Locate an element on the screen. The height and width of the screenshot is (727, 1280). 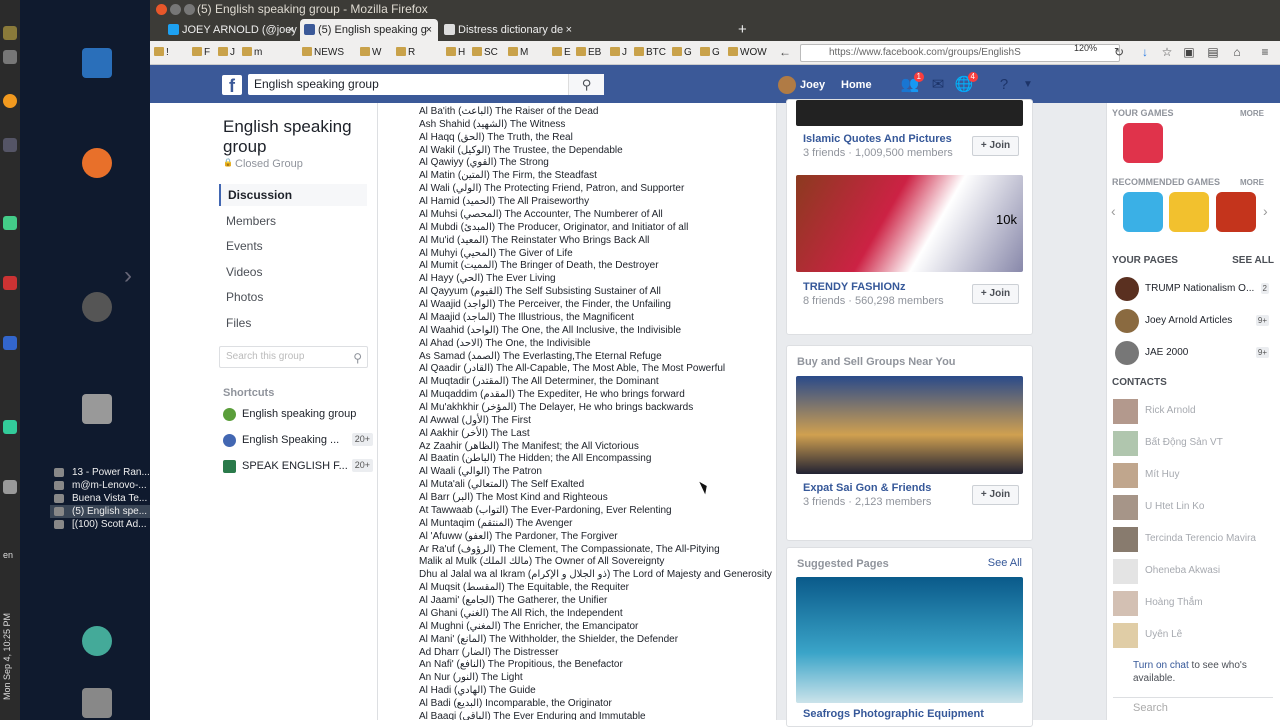
contact-item: Mít Huy is located at coordinates (1193, 475).